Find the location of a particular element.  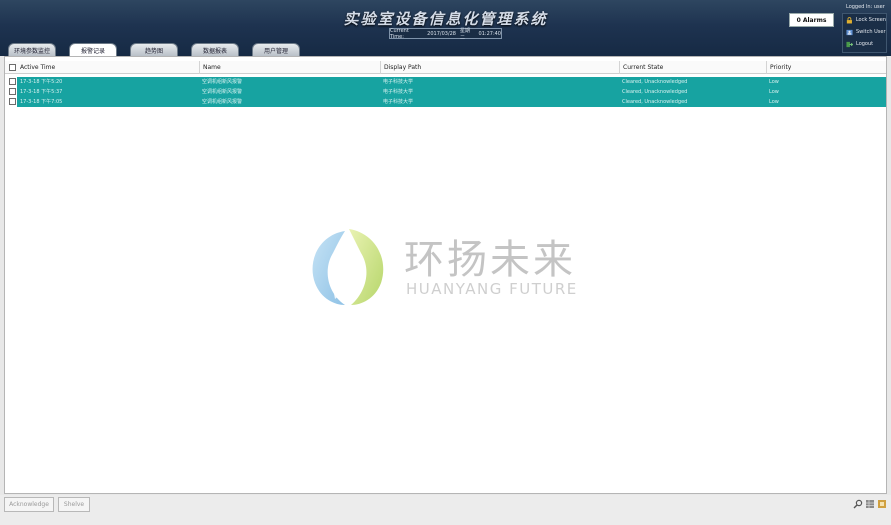

switch-user-label: Switch User is located at coordinates (871, 32).